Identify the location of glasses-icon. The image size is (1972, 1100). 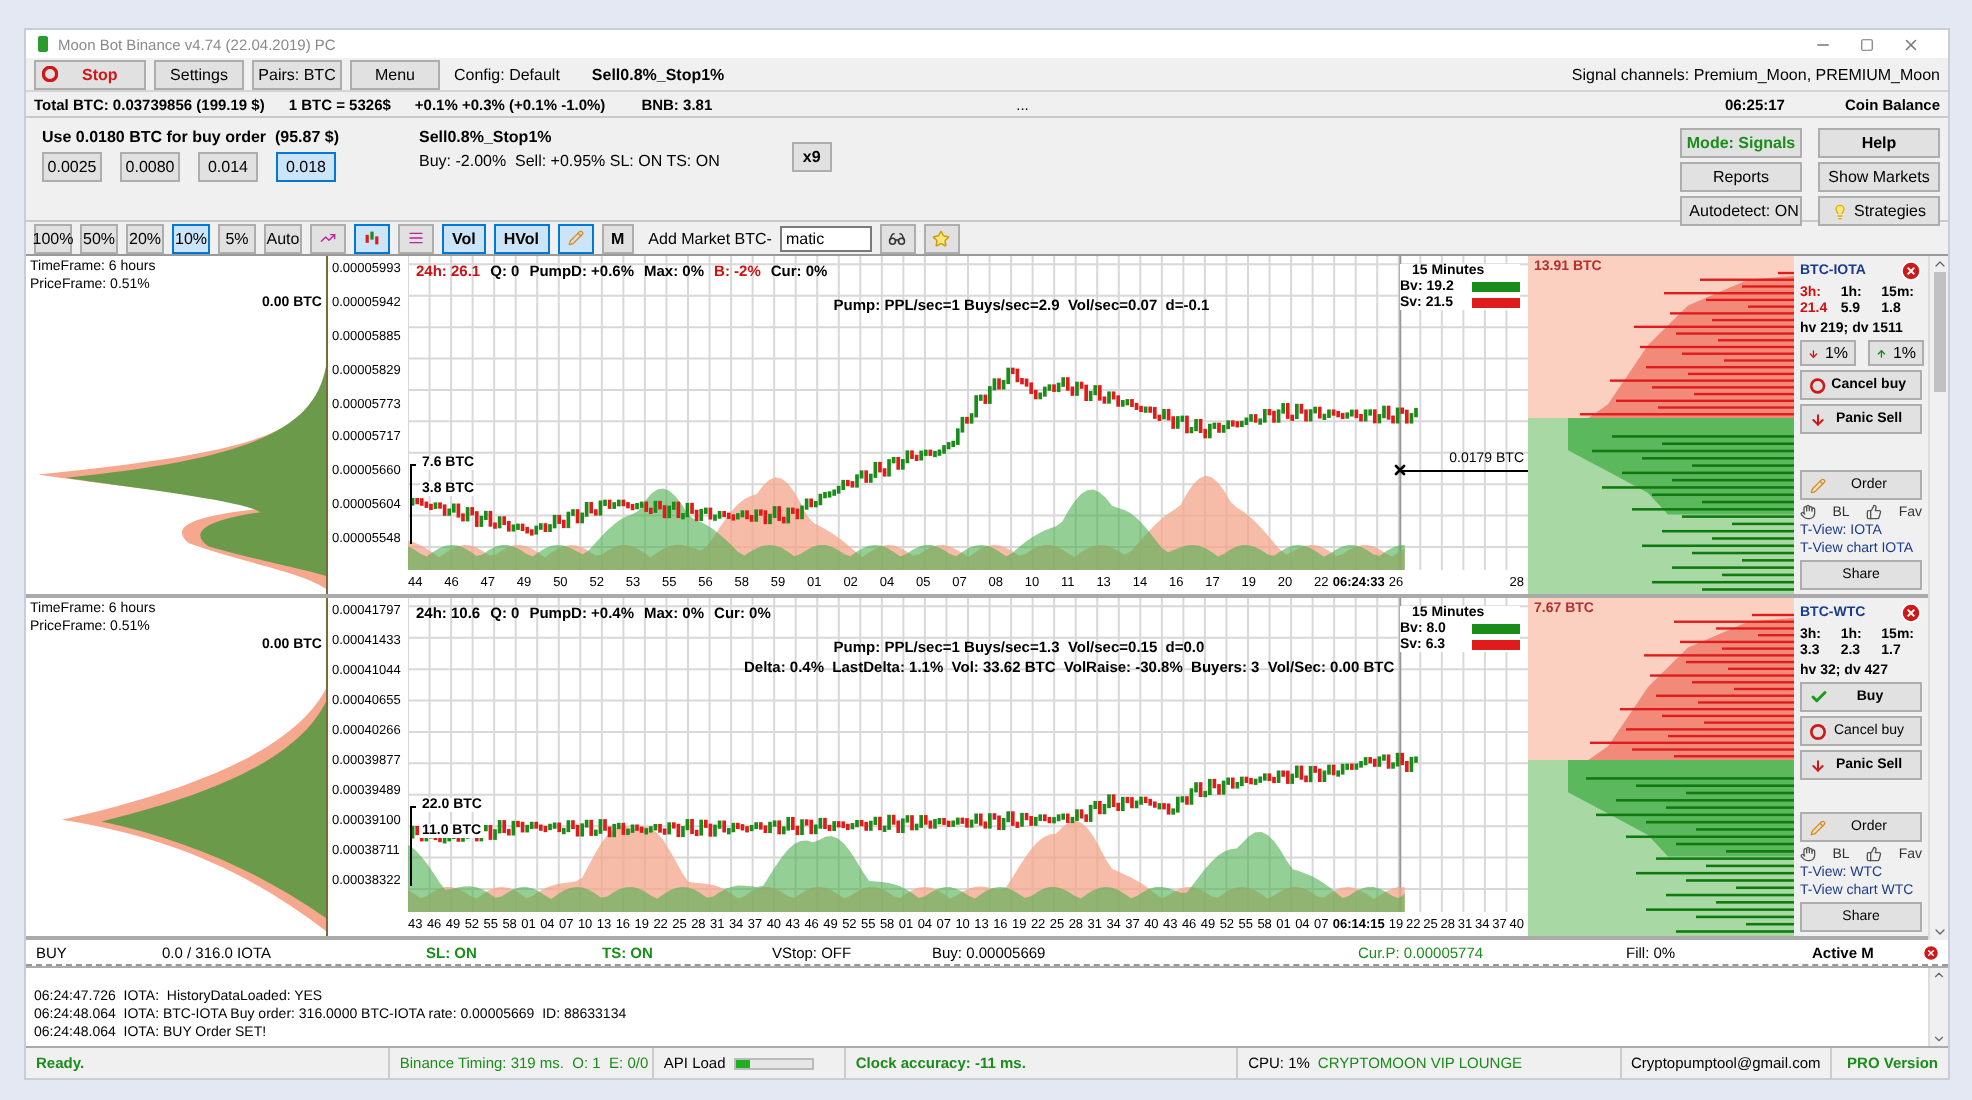
(897, 238).